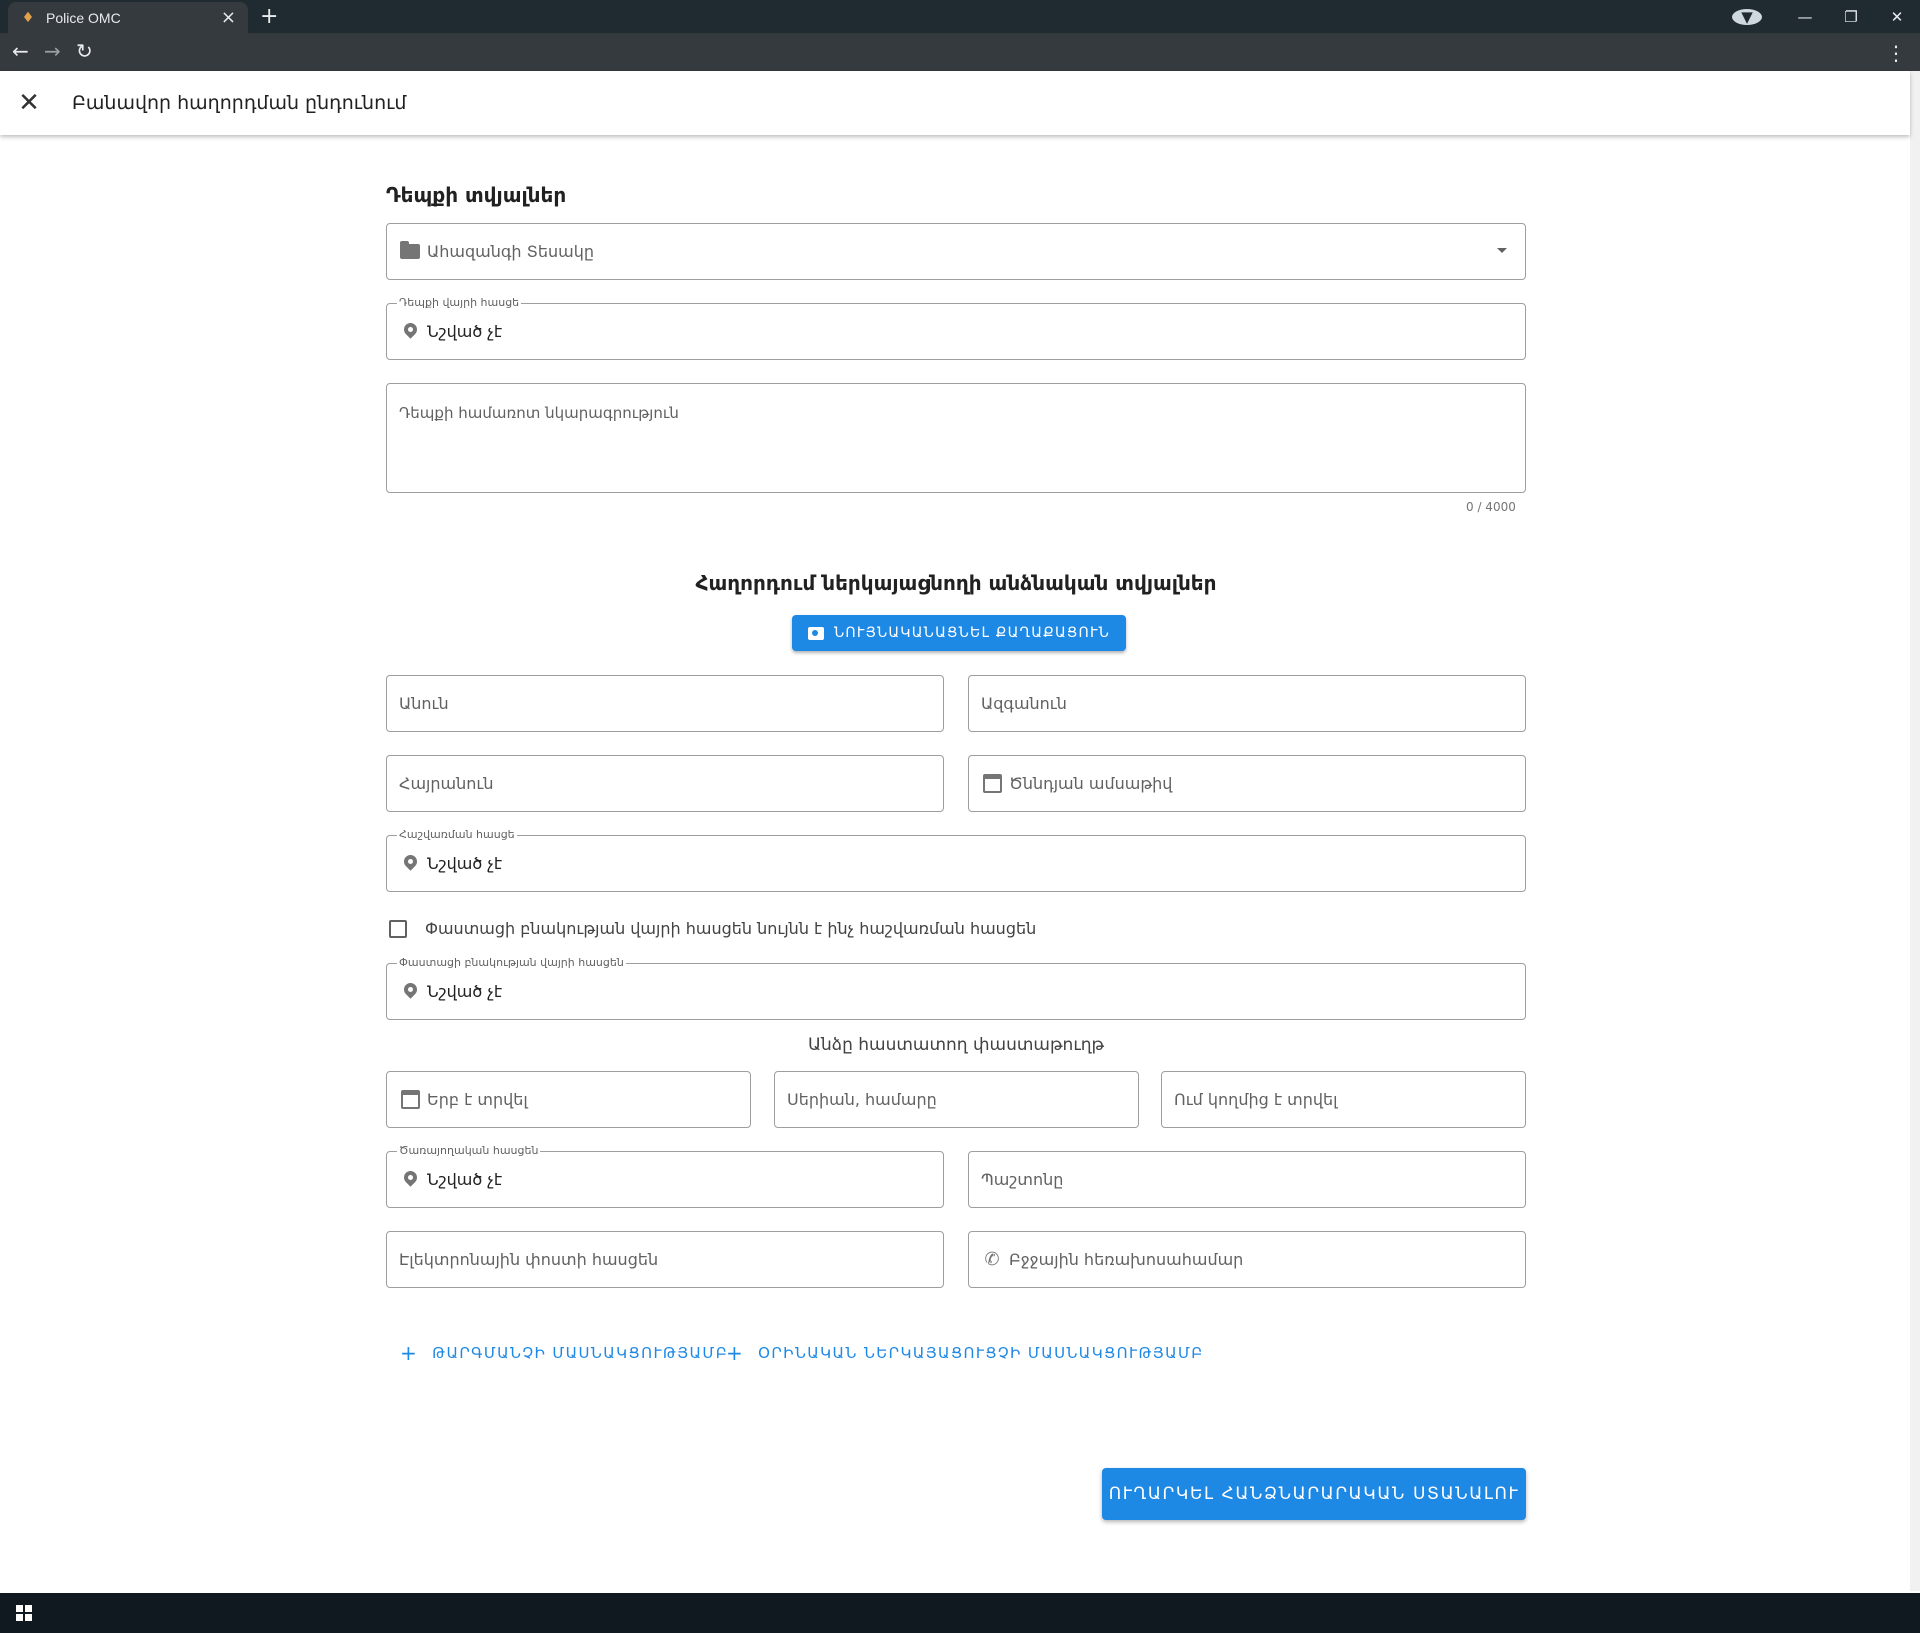 This screenshot has height=1633, width=1920. What do you see at coordinates (128, 17) in the screenshot?
I see `browser-tab: ♦ Police OMC ×` at bounding box center [128, 17].